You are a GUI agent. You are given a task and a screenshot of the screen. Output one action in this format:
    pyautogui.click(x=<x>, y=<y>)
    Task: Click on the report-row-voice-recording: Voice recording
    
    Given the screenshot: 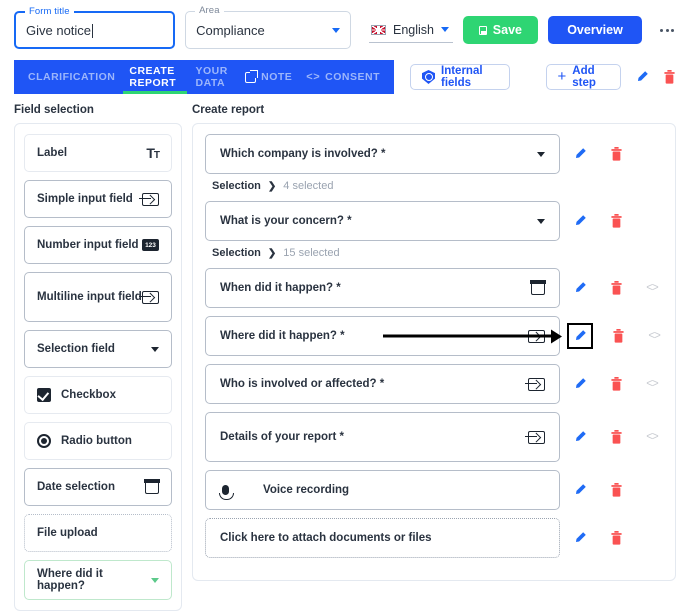 What is the action you would take?
    pyautogui.click(x=434, y=490)
    